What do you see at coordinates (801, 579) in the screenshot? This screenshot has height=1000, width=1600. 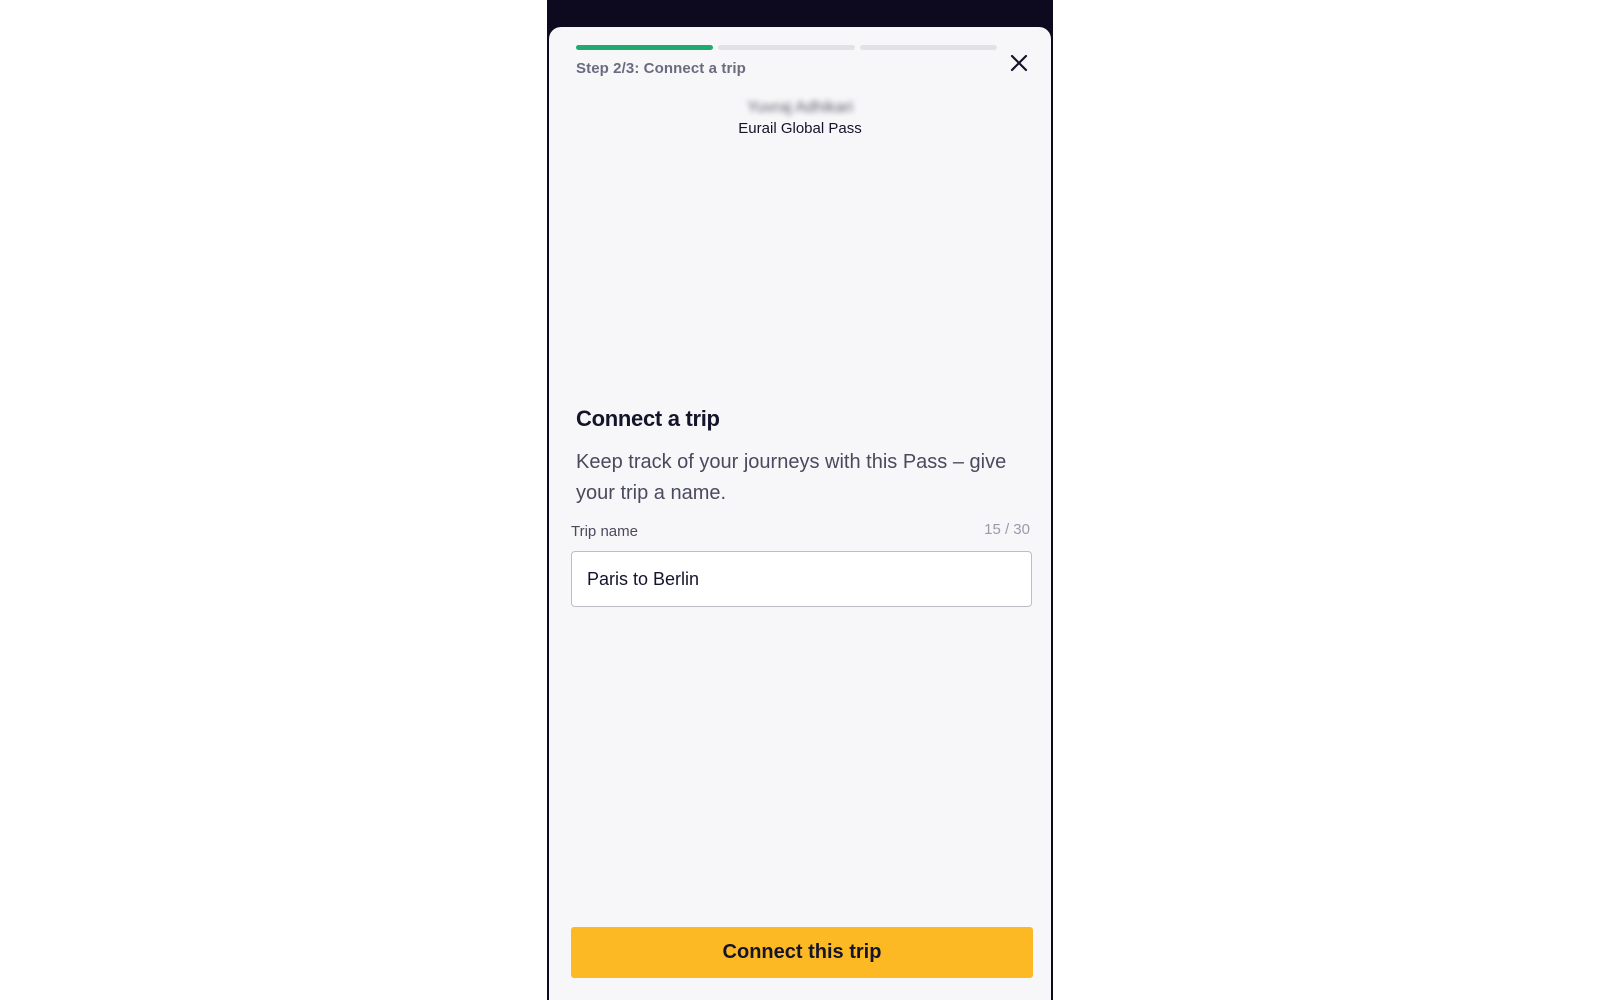 I see `trip-name-input` at bounding box center [801, 579].